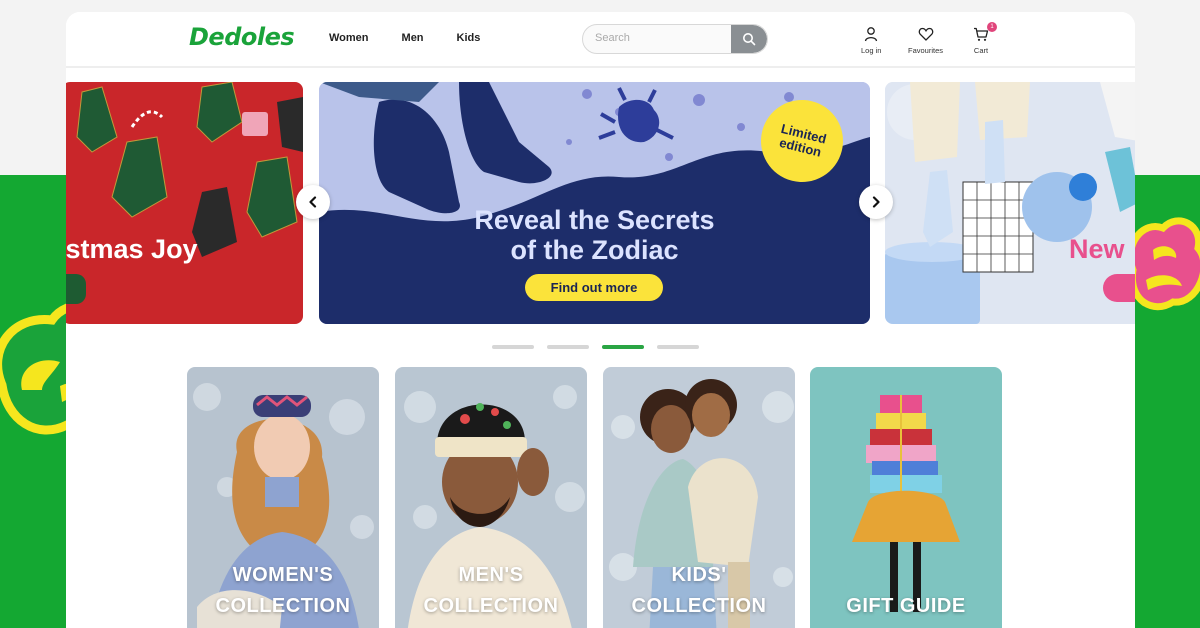  I want to click on login-label: Log in, so click(871, 50).